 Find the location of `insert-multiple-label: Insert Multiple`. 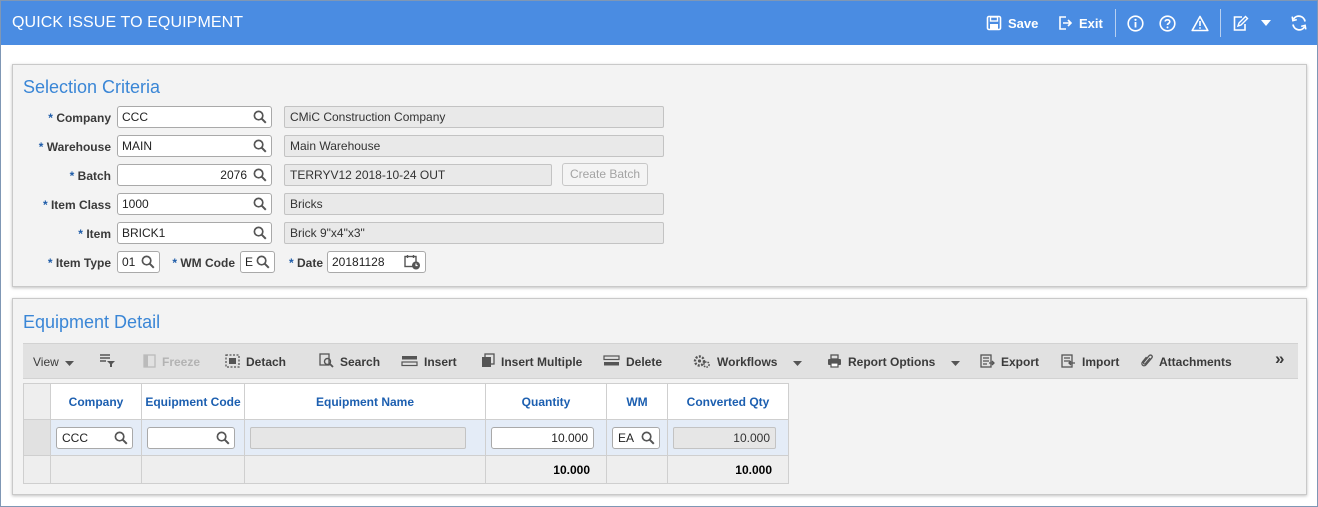

insert-multiple-label: Insert Multiple is located at coordinates (542, 362).